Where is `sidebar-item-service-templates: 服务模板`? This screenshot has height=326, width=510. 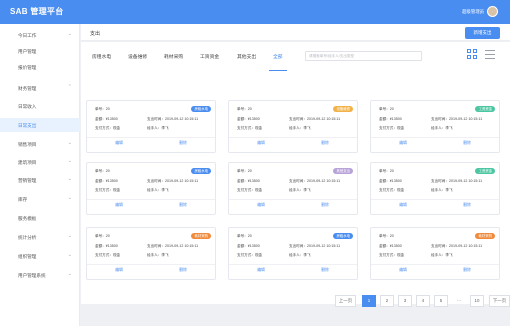
sidebar-item-service-templates: 服务模板 is located at coordinates (40, 218).